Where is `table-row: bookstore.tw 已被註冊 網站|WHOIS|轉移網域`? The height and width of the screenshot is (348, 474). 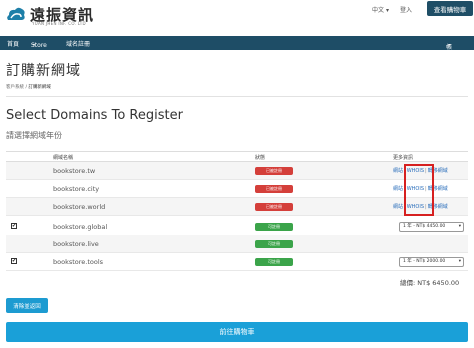
table-row: bookstore.tw 已被註冊 網站|WHOIS|轉移網域 is located at coordinates (237, 171).